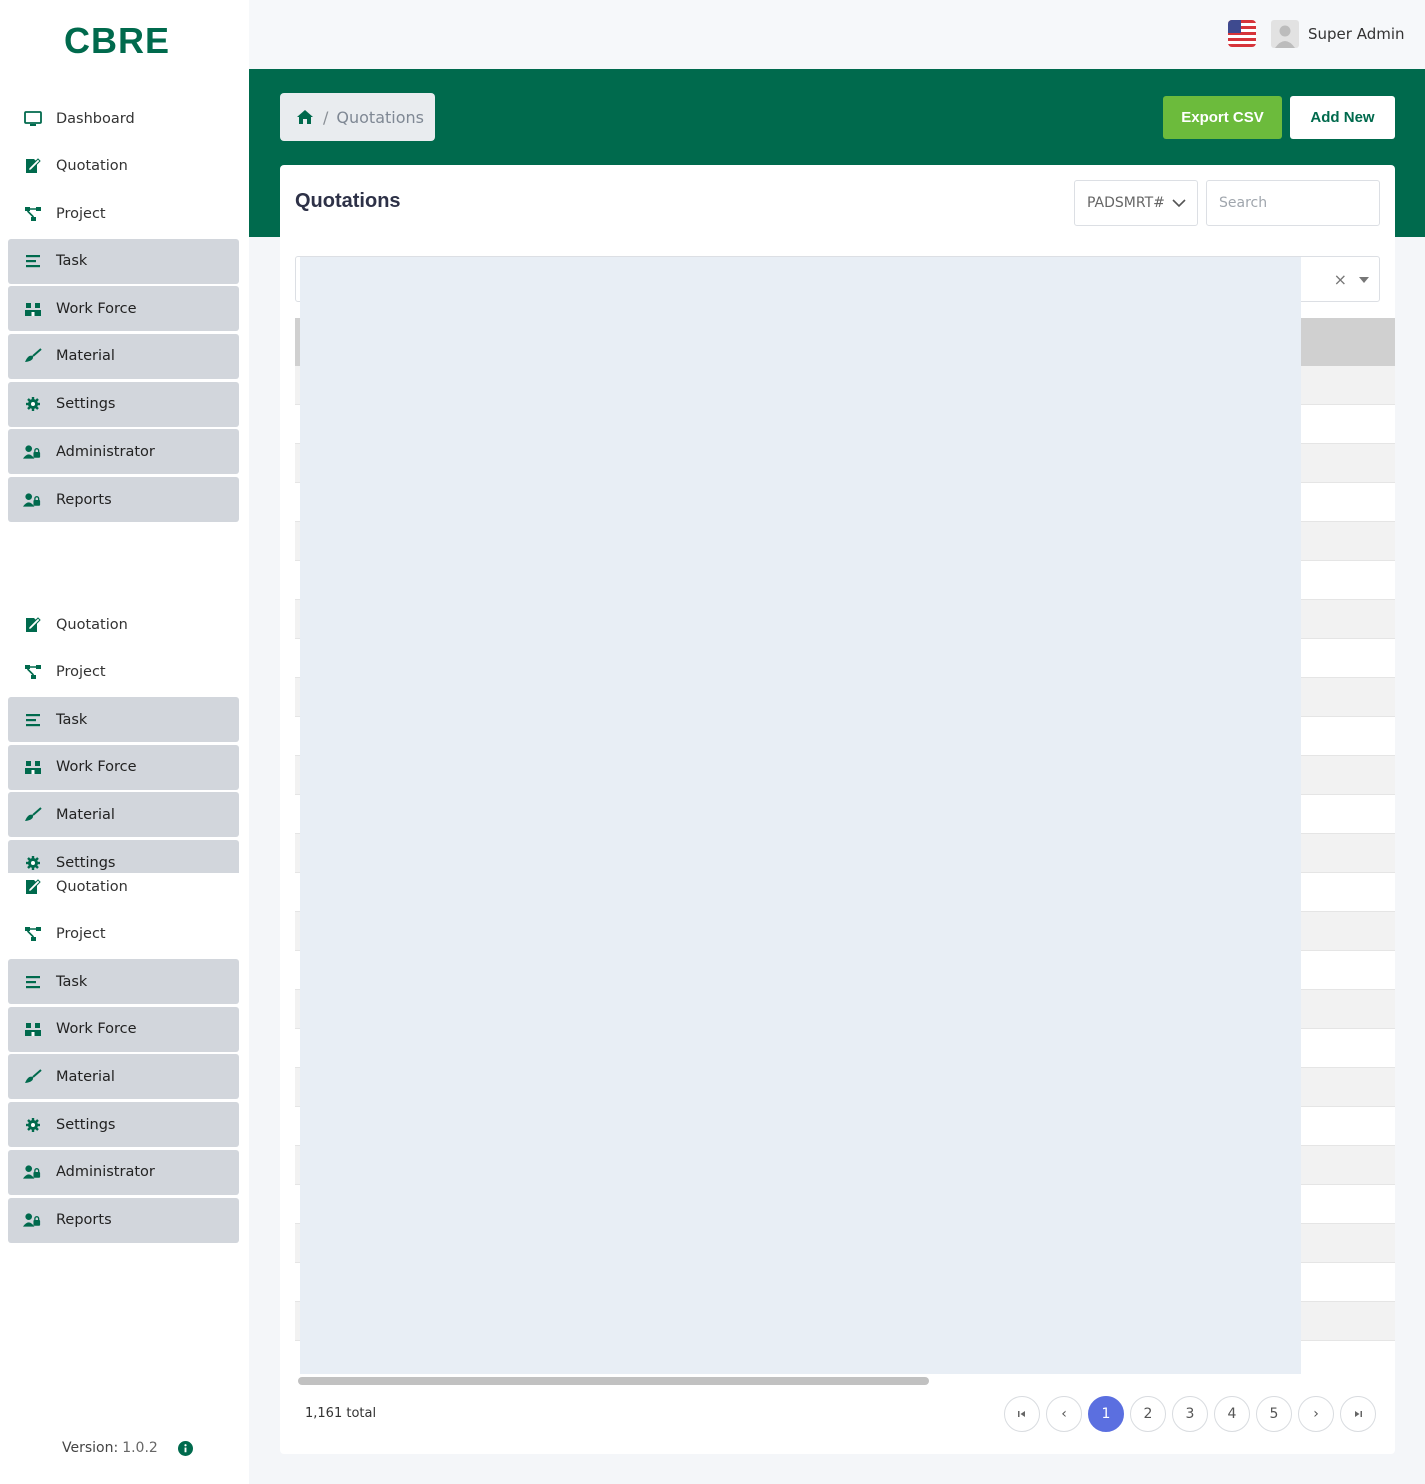  What do you see at coordinates (348, 201) in the screenshot?
I see `page-title: Quotations` at bounding box center [348, 201].